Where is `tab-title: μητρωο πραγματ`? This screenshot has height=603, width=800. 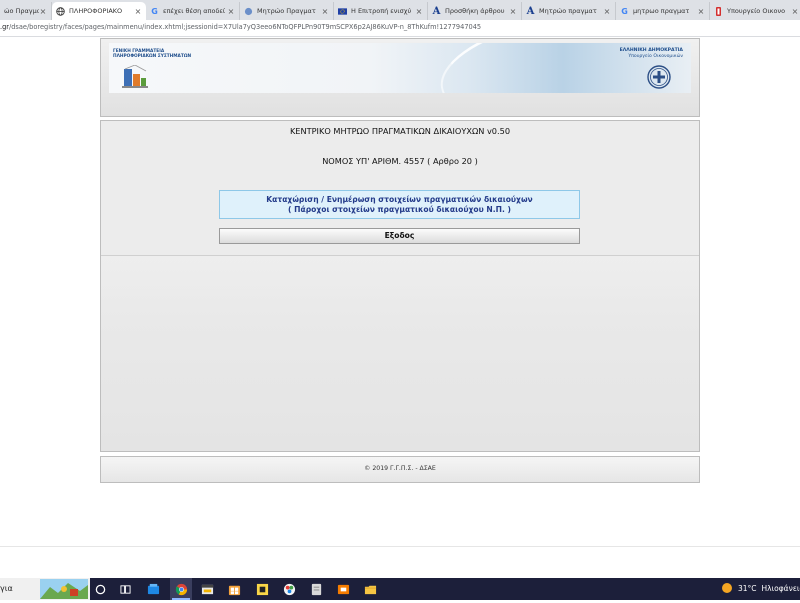
tab-title: μητρωο πραγματ is located at coordinates (661, 11).